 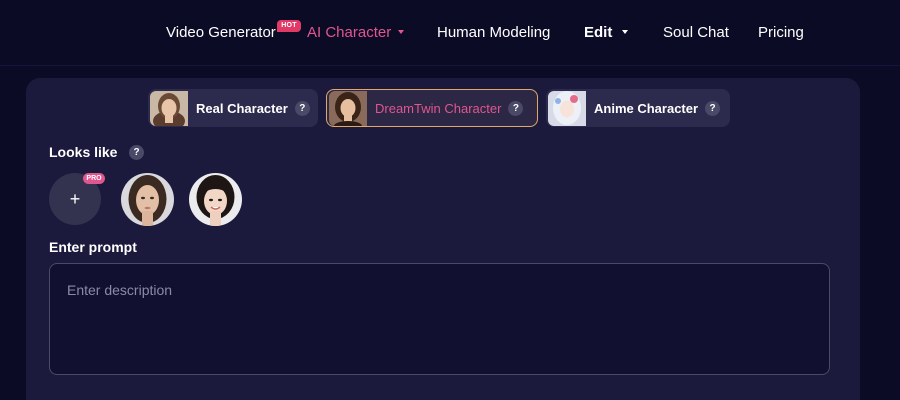 I want to click on tab-dreamtwin-character: DreamTwin Character ?, so click(x=432, y=108).